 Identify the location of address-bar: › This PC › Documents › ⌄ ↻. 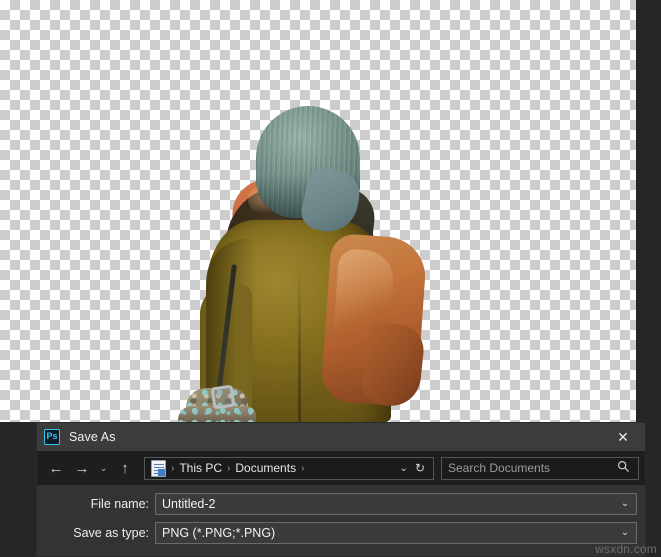
(289, 468).